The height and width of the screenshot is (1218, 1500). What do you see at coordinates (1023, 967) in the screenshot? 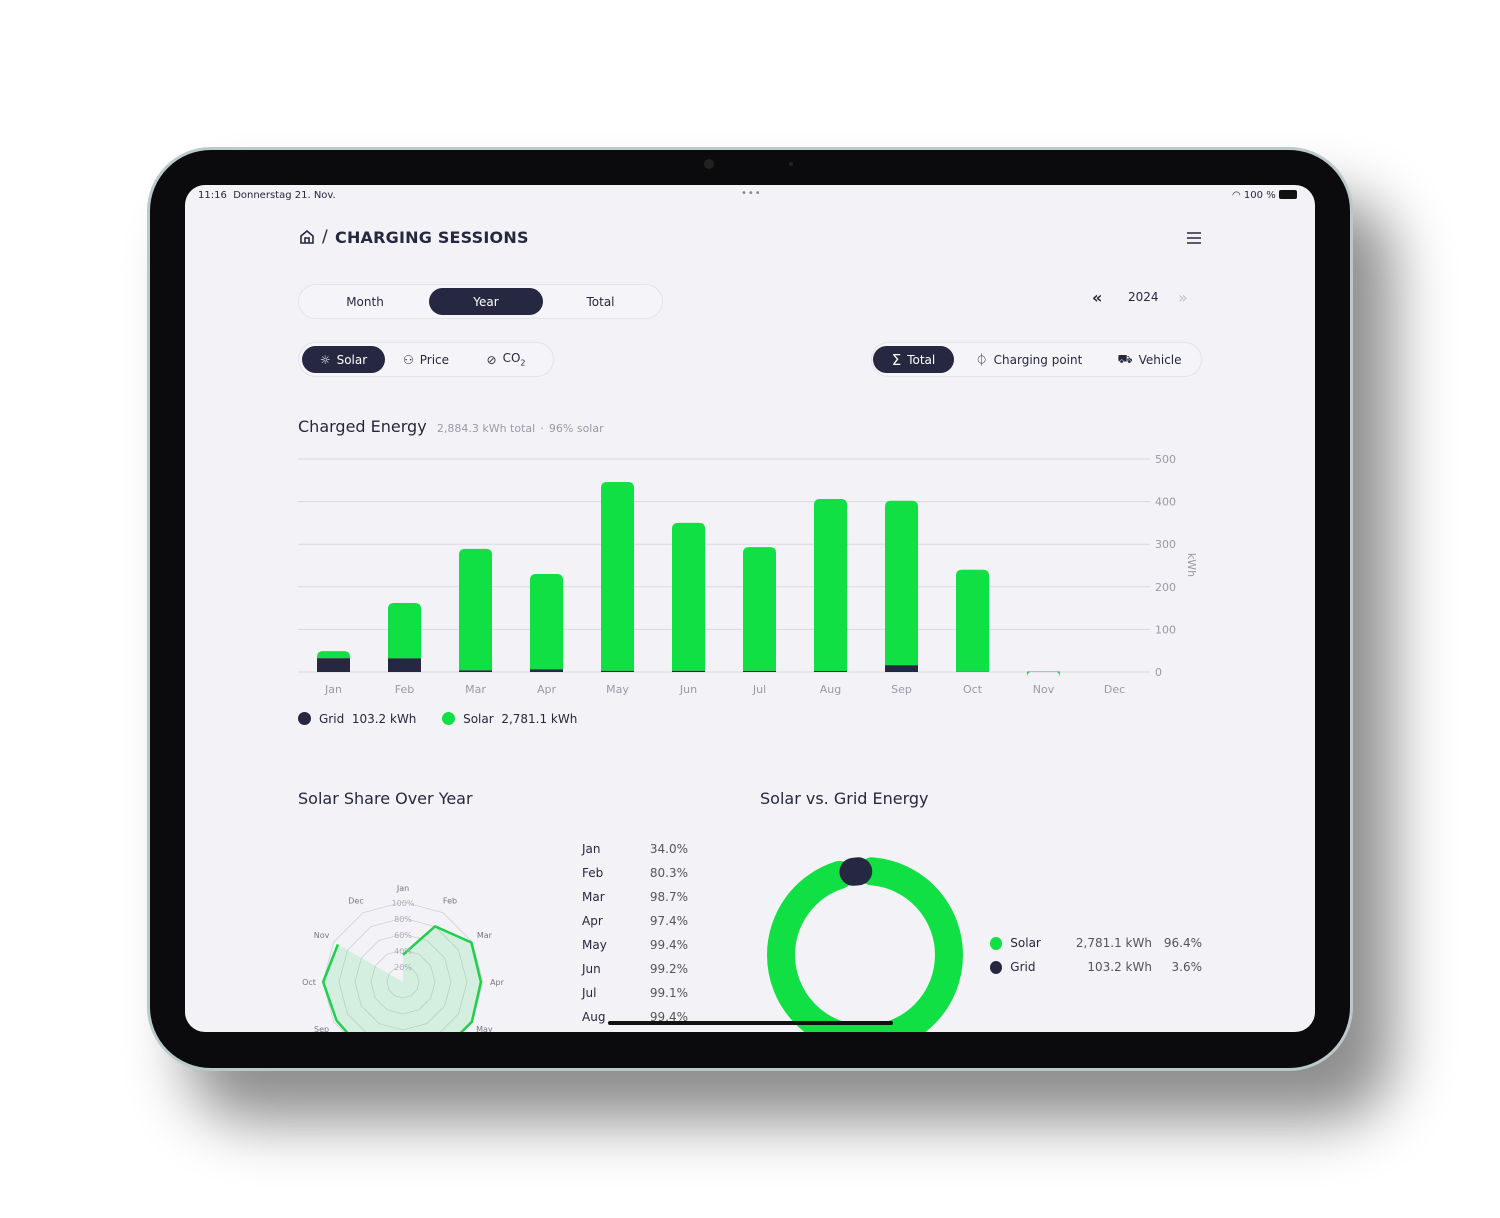
I see `legend-label: Grid` at bounding box center [1023, 967].